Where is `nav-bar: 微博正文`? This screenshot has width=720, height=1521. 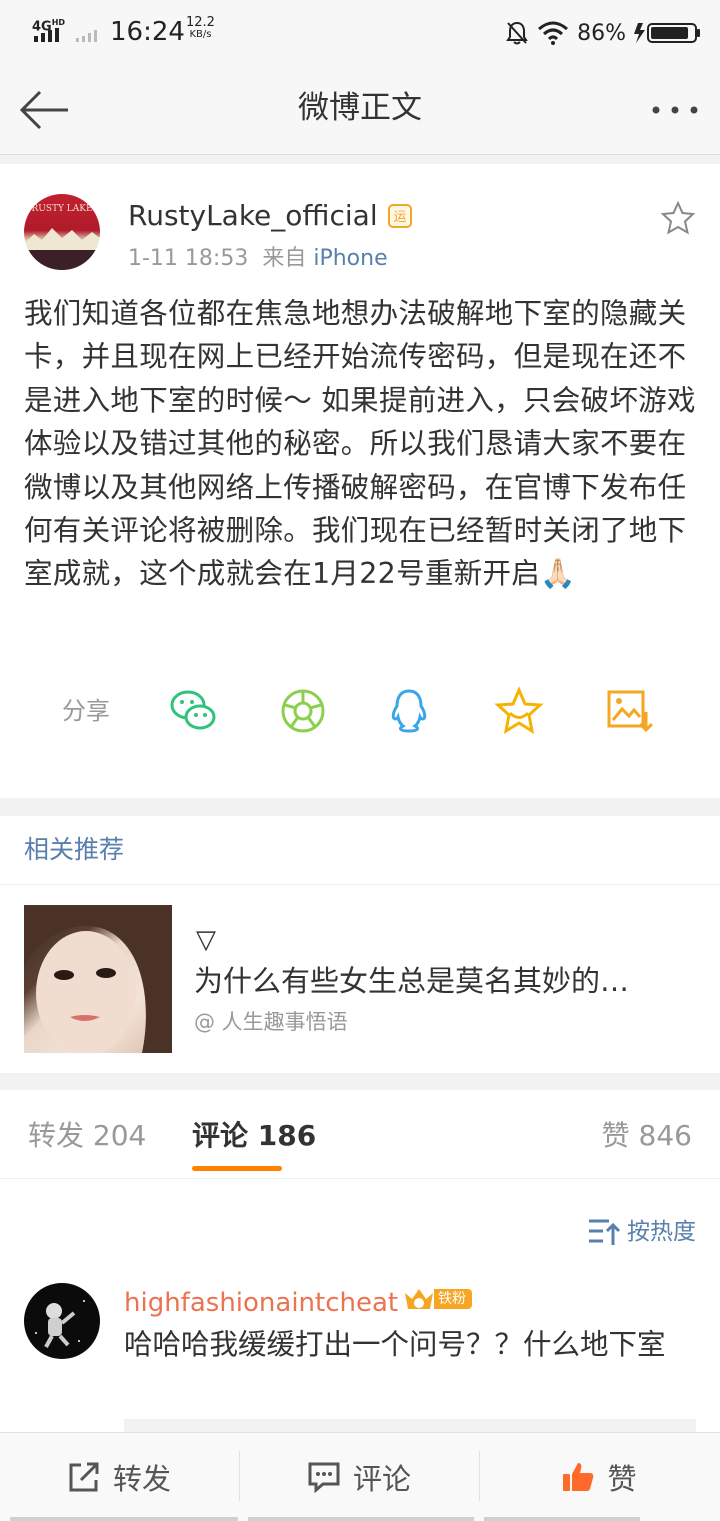 nav-bar: 微博正文 is located at coordinates (360, 110).